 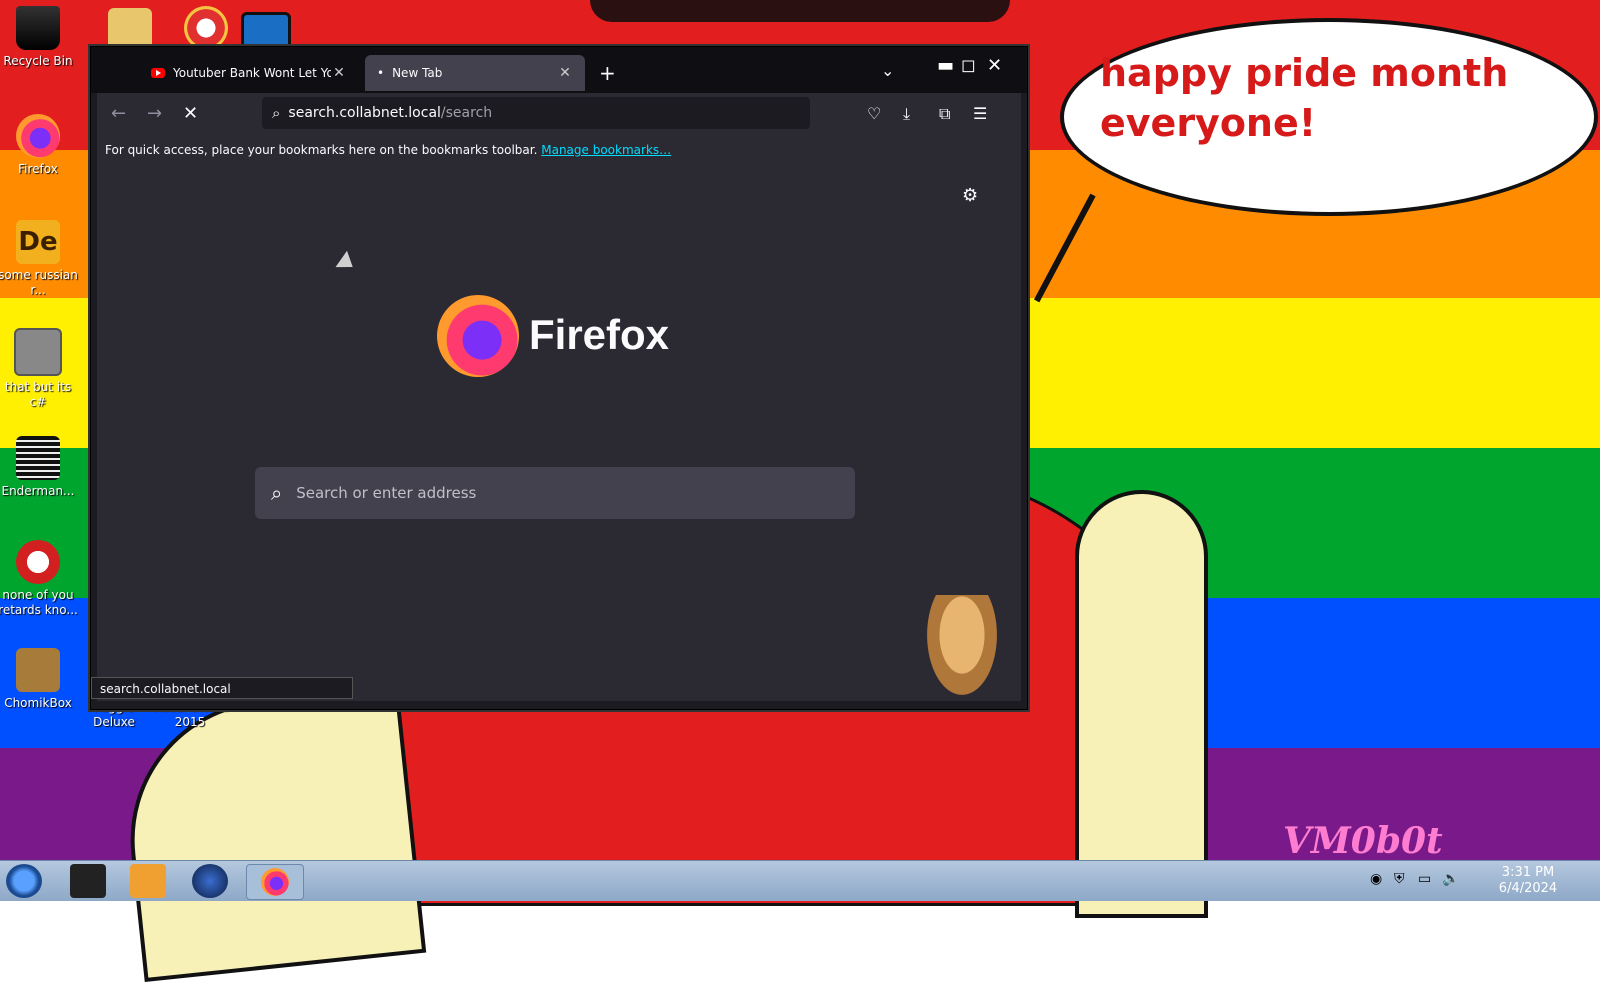 What do you see at coordinates (1304, 98) in the screenshot?
I see `speech-text: happy pride month everyone!` at bounding box center [1304, 98].